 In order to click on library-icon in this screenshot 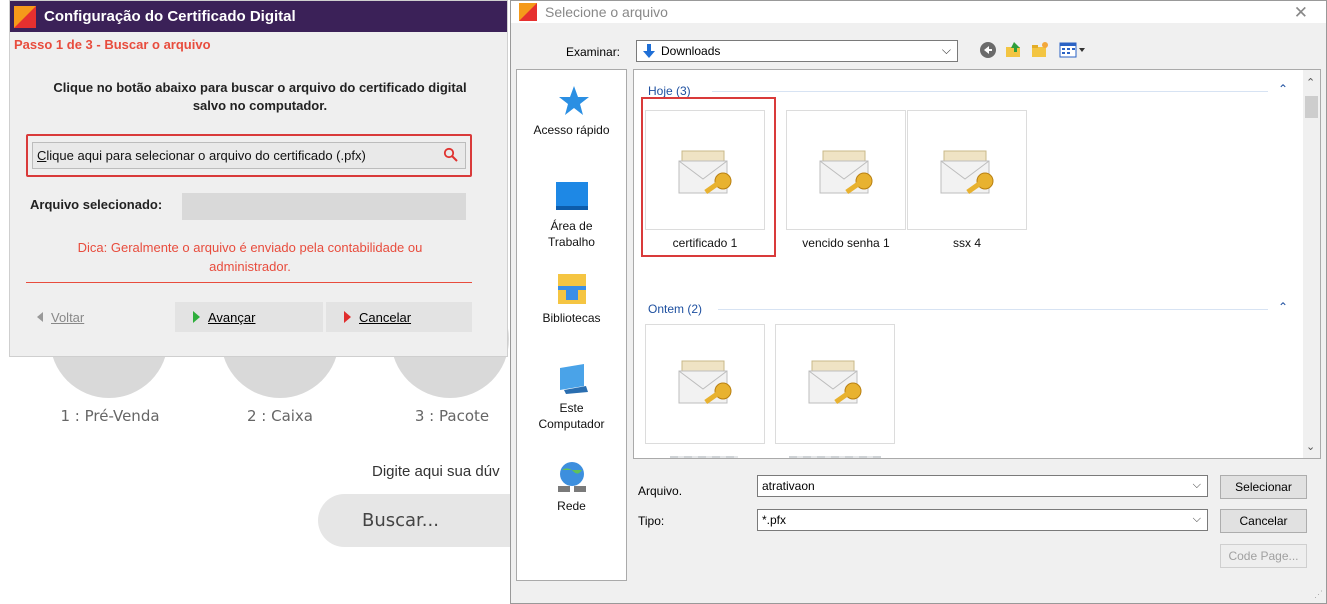, I will do `click(572, 289)`.